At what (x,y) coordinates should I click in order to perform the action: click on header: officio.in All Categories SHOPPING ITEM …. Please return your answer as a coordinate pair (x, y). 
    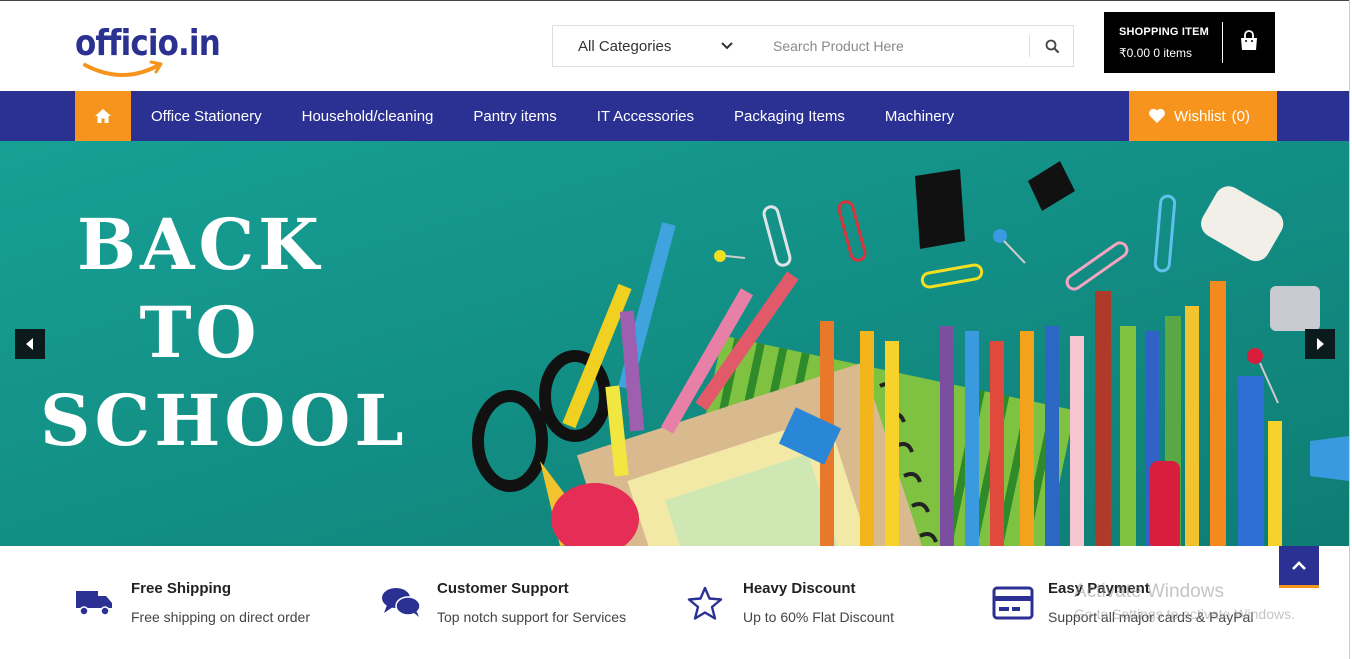
    Looking at the image, I should click on (676, 45).